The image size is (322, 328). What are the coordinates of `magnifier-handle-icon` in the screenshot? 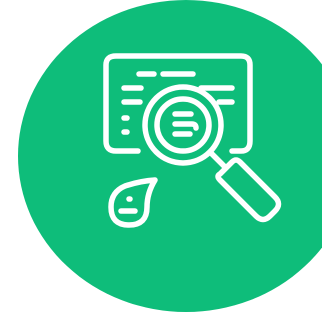 It's located at (248, 190).